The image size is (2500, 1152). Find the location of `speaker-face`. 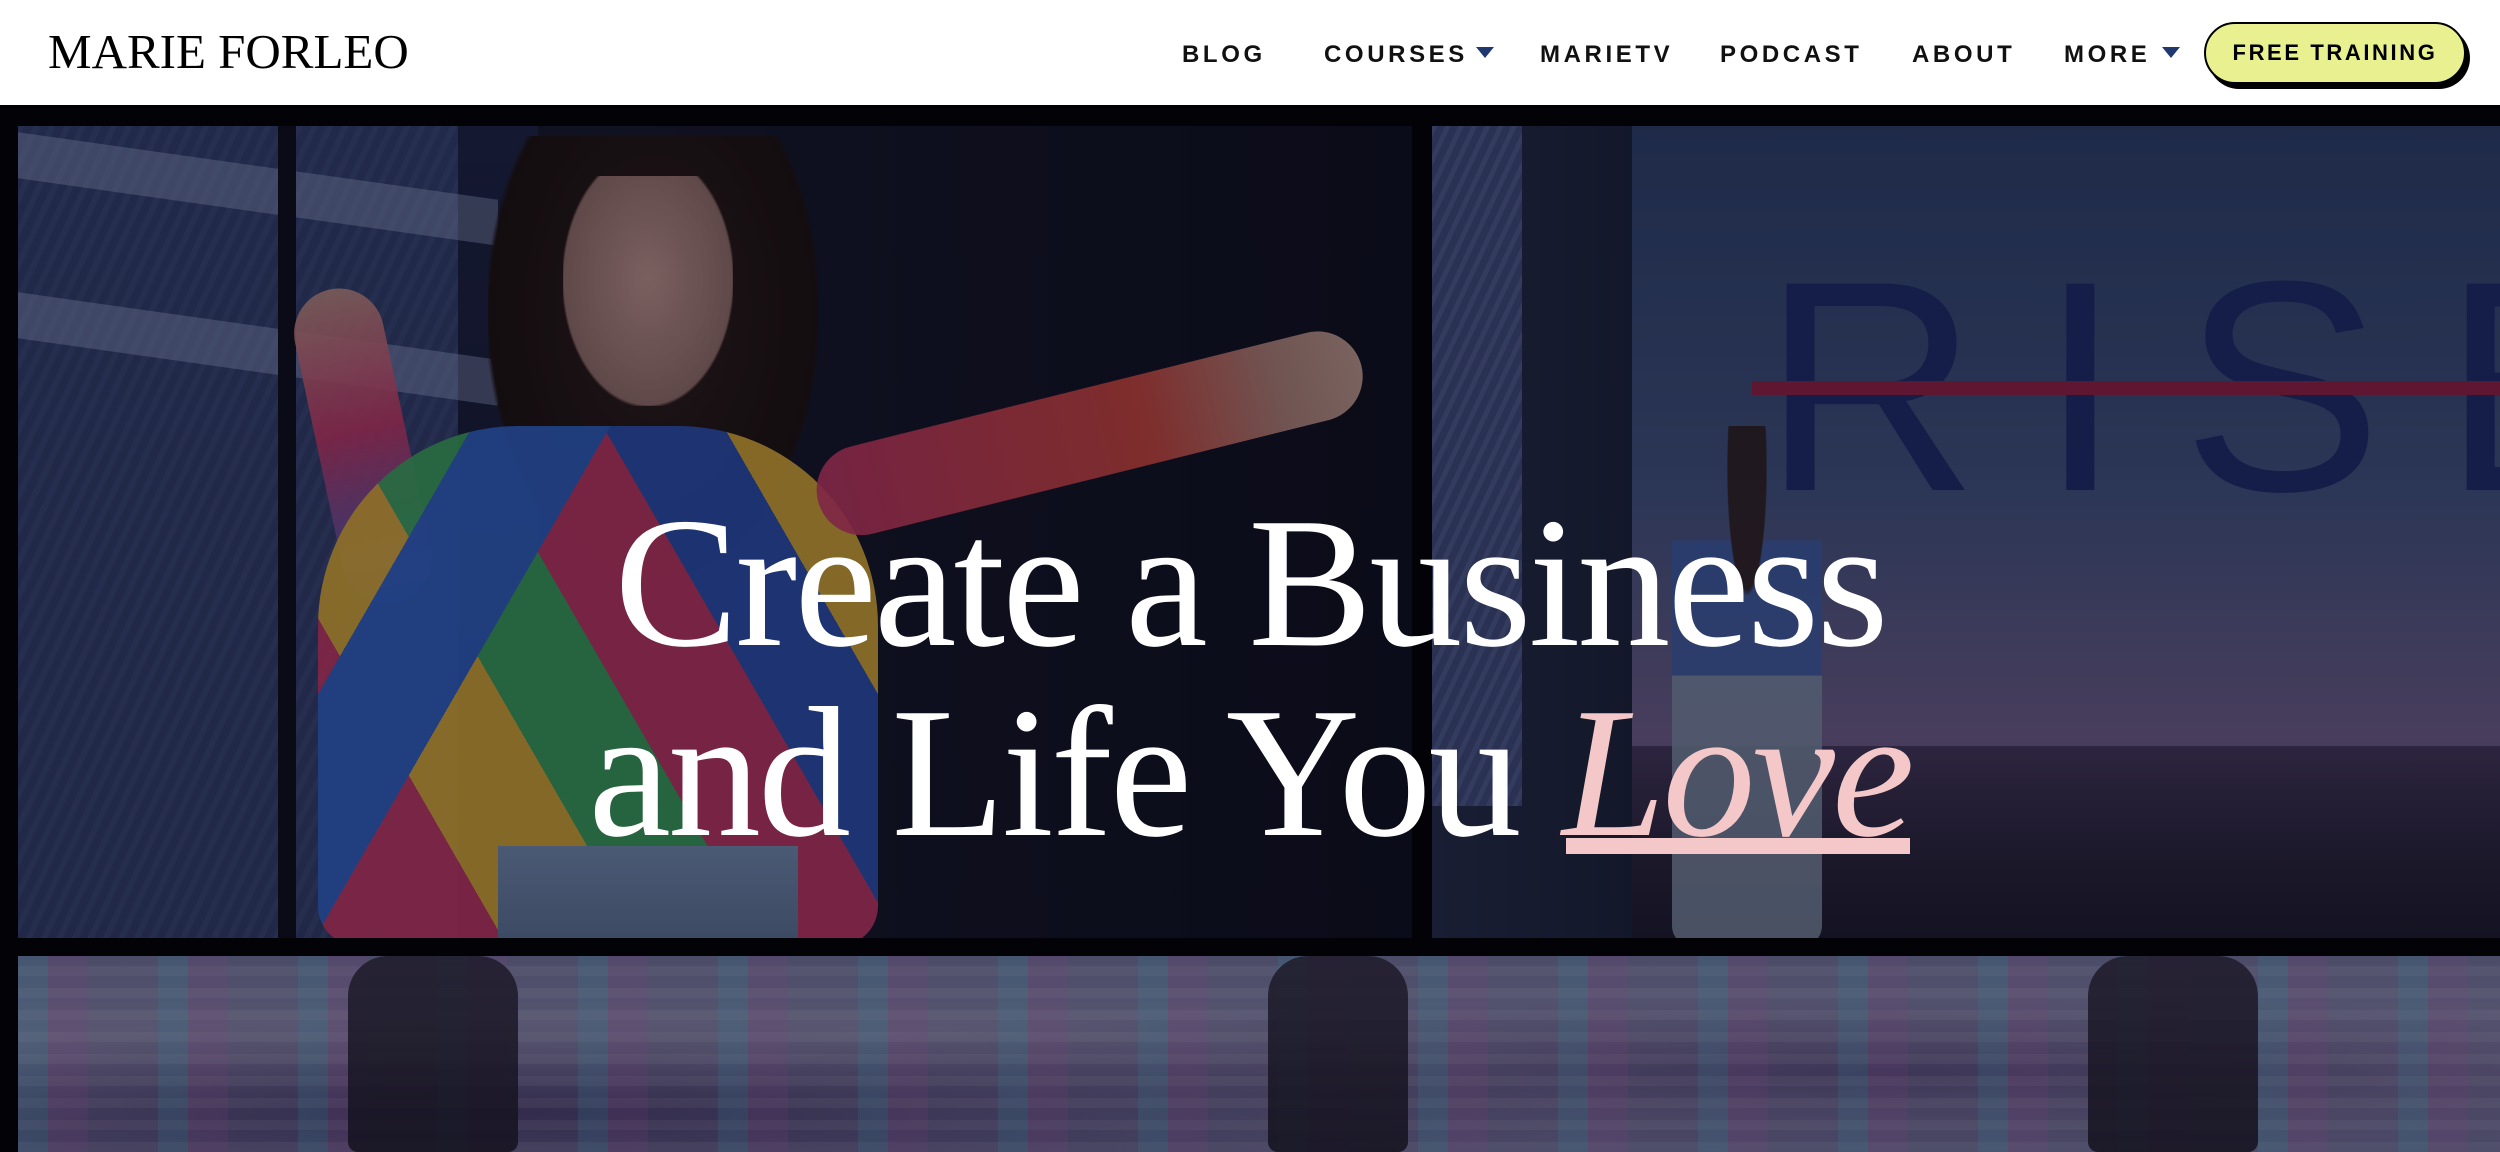

speaker-face is located at coordinates (648, 291).